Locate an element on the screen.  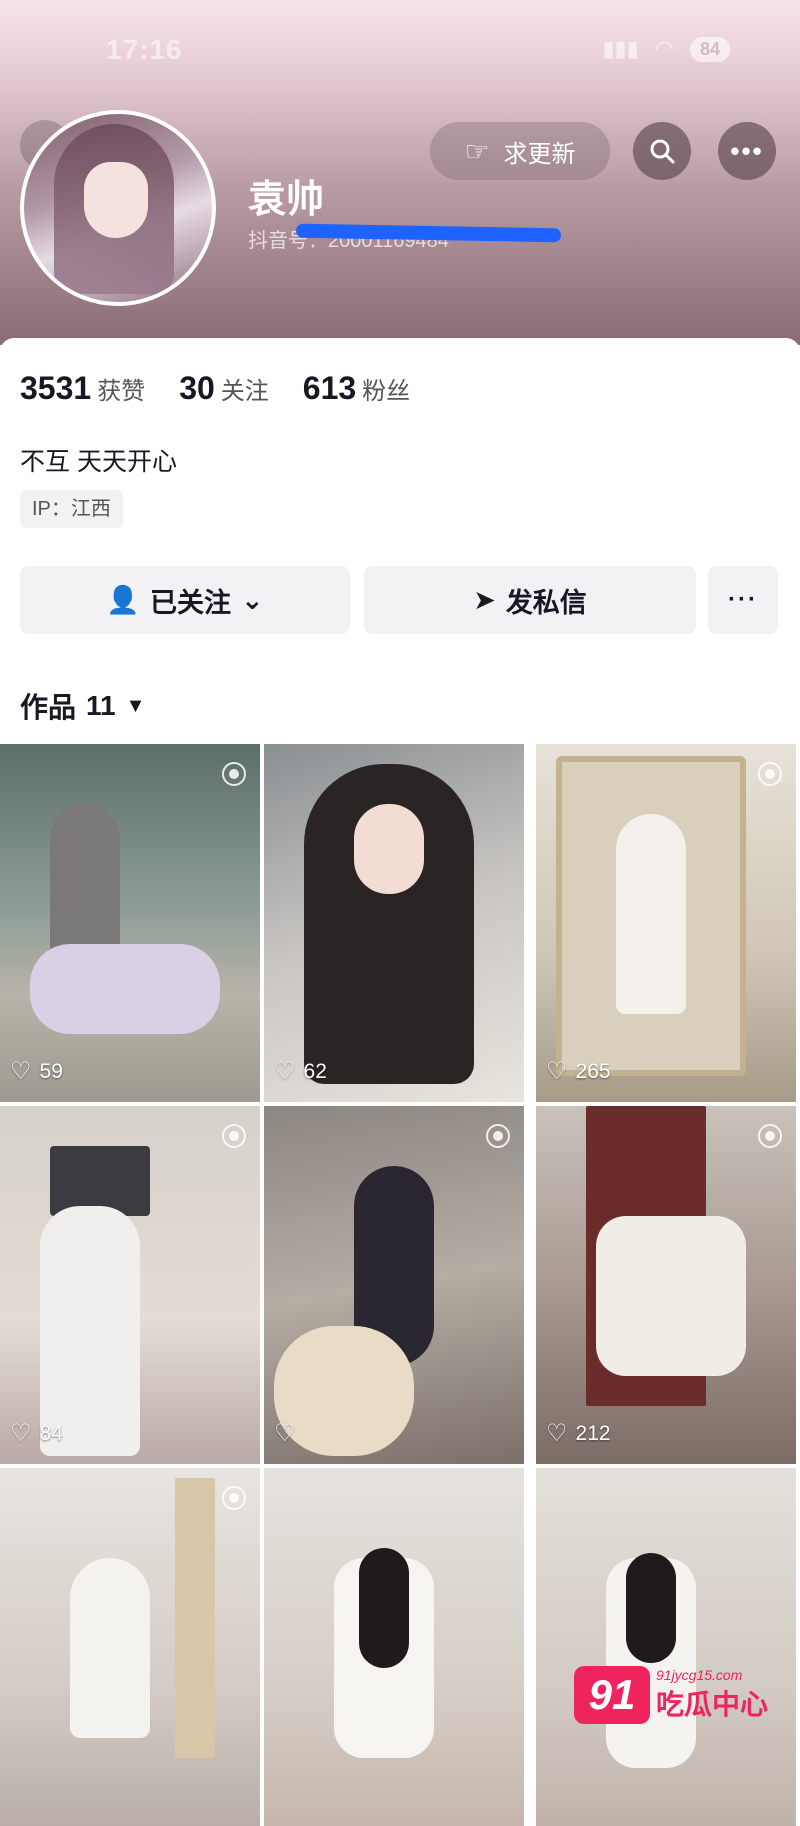
stat-followers: 613 粉丝 is located at coordinates (356, 388).